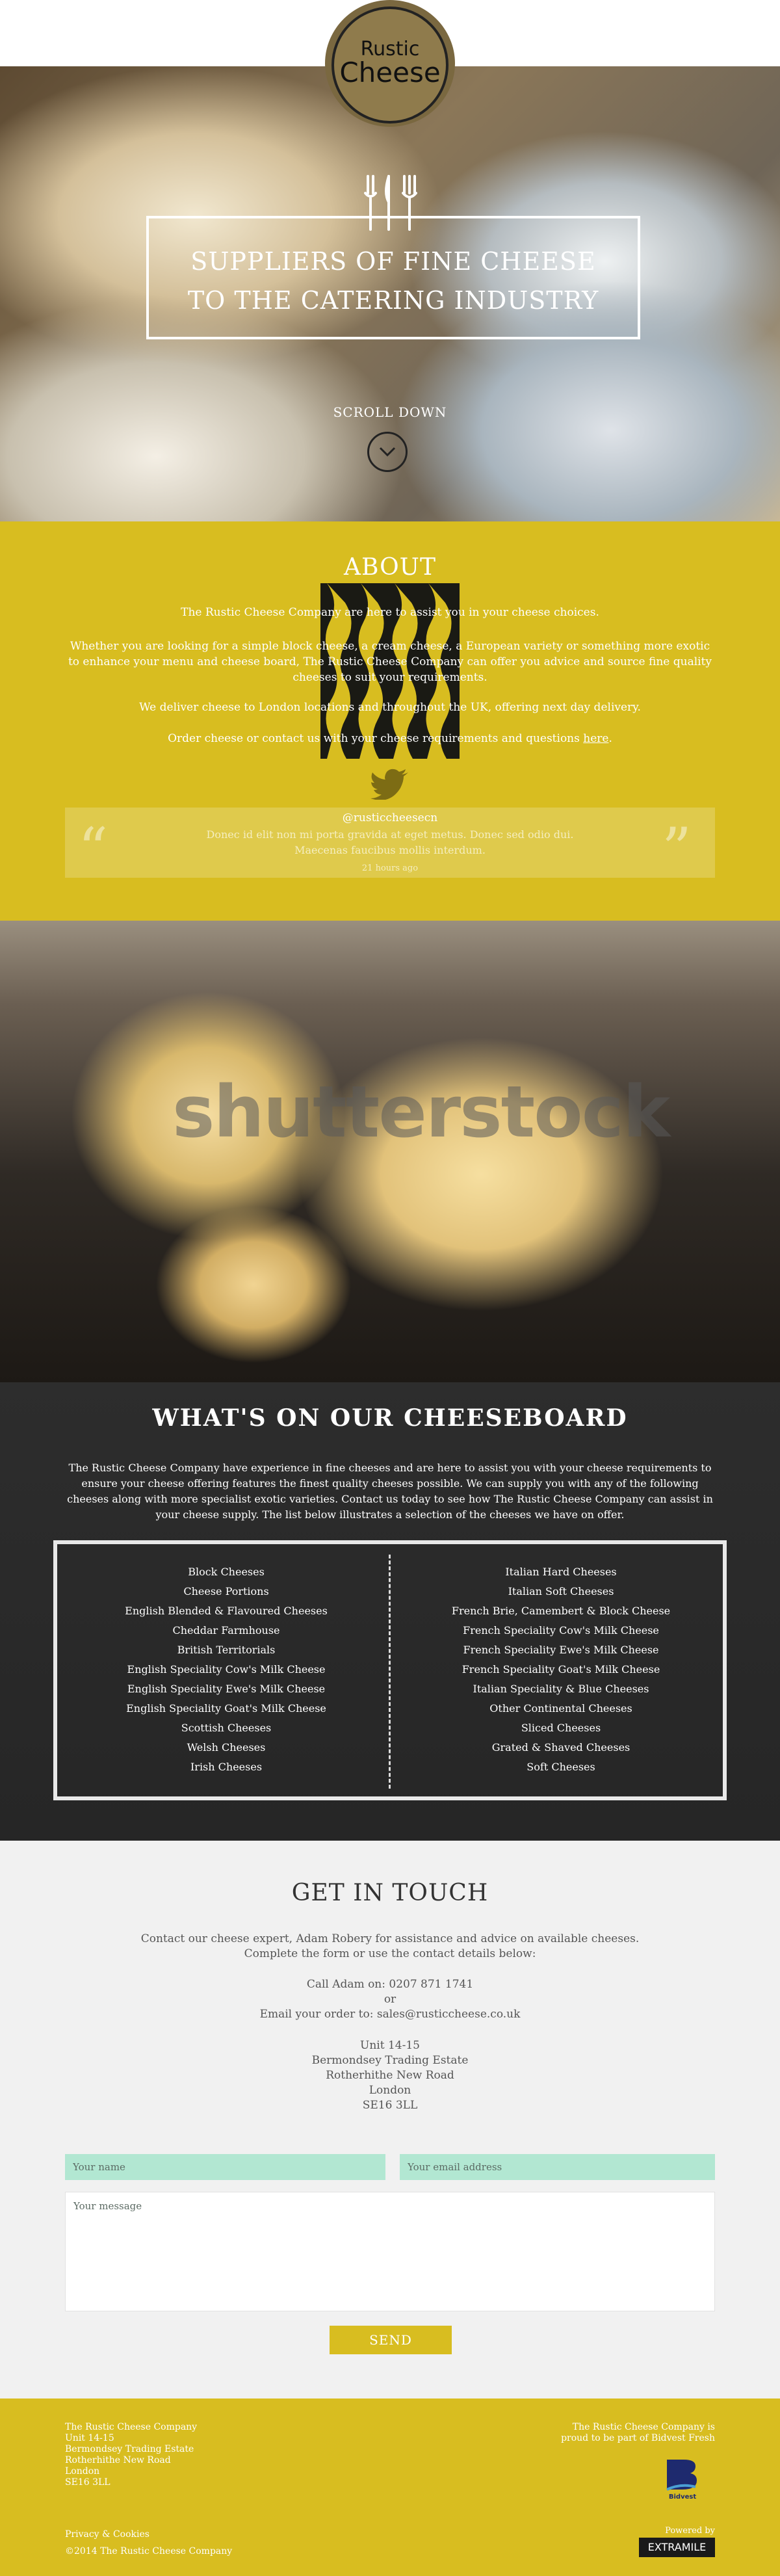  I want to click on list-item: French Speciality Cow's Milk Cheese, so click(561, 1630).